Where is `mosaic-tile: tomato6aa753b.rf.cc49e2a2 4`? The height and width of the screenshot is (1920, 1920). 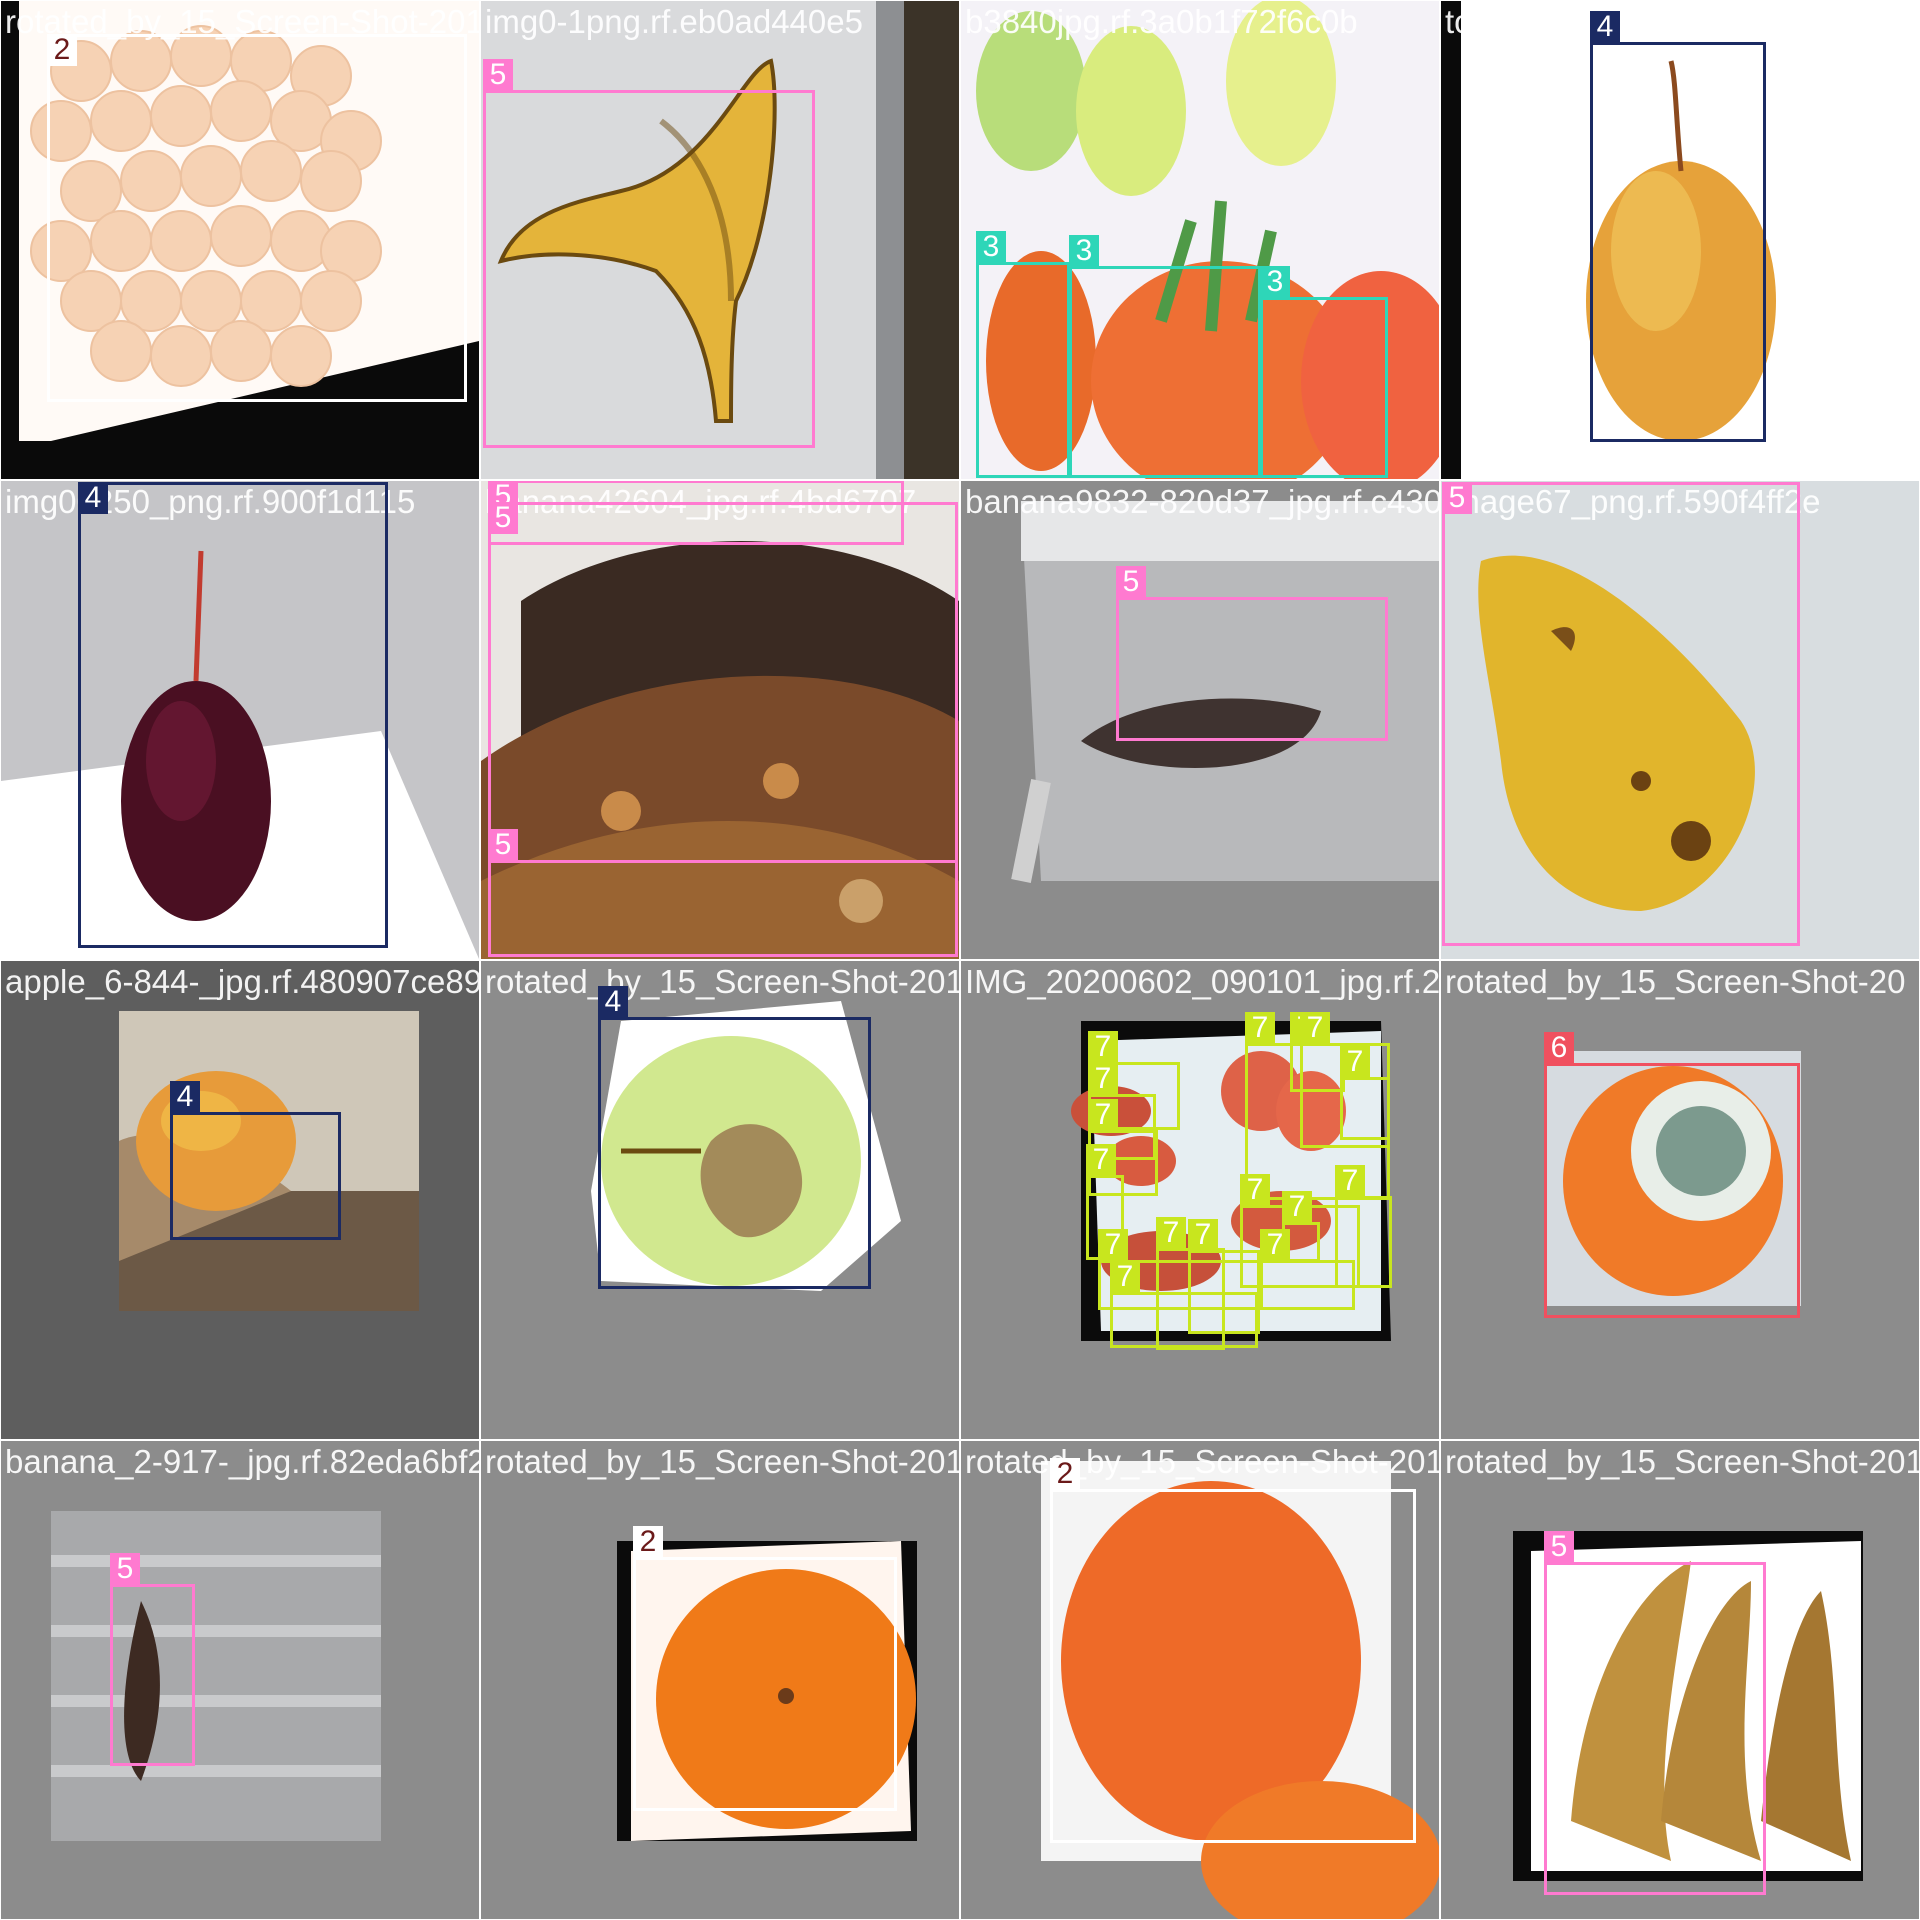 mosaic-tile: tomato6aa753b.rf.cc49e2a2 4 is located at coordinates (1680, 240).